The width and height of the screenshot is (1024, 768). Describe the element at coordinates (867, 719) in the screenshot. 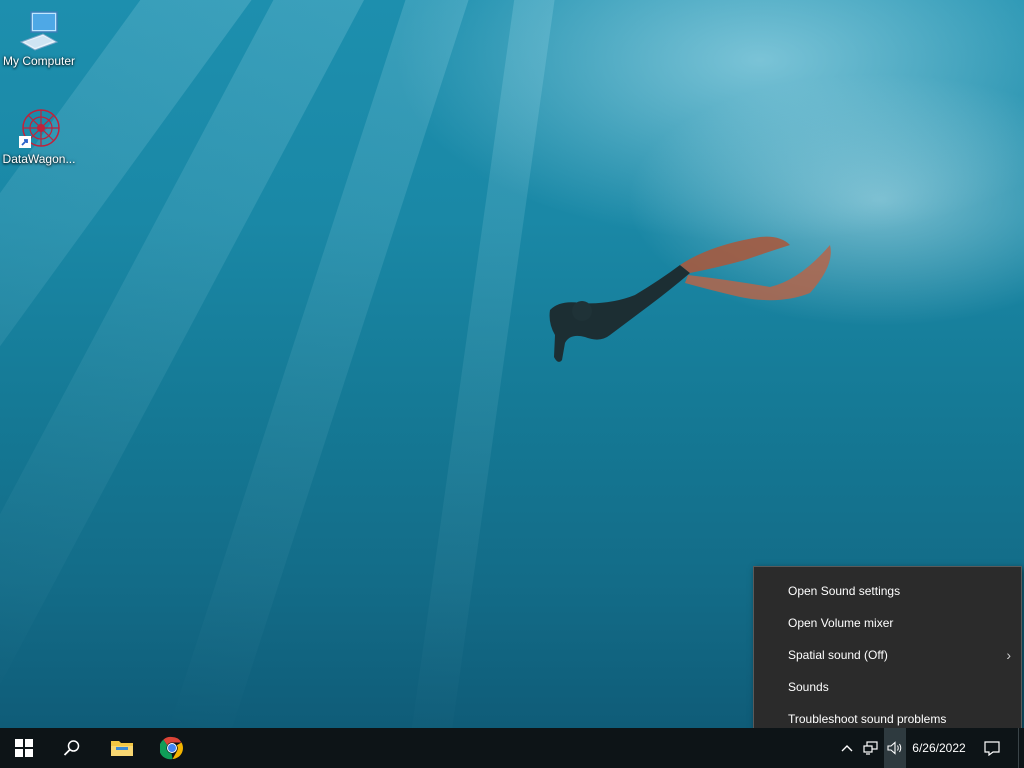

I see `menu-item-label: Troubleshoot sound problems` at that location.